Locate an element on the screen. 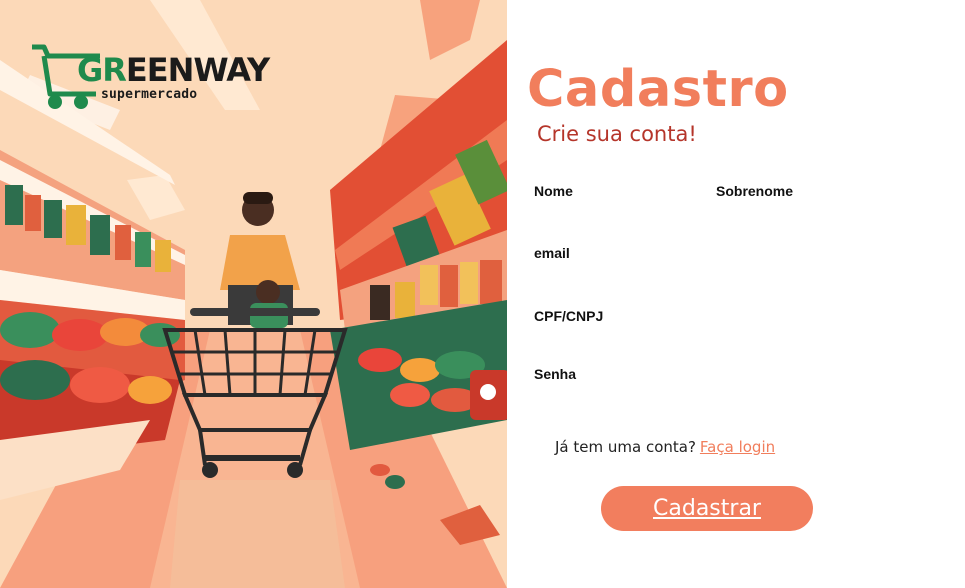 The height and width of the screenshot is (588, 965). login-link: Faça login is located at coordinates (737, 447).